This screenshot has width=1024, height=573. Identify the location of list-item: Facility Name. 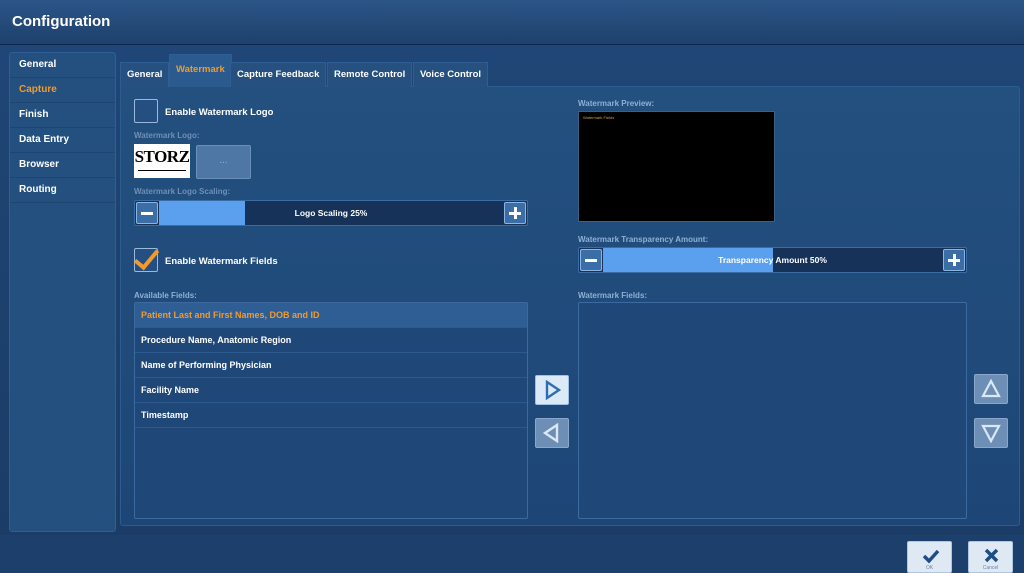
(331, 390).